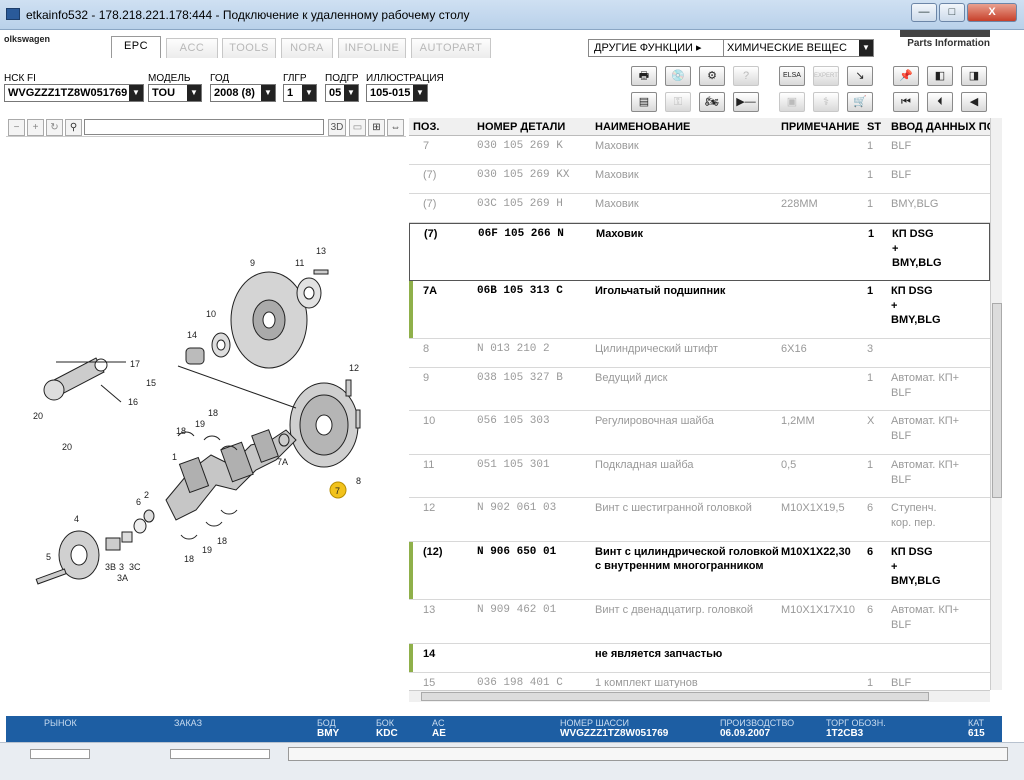 Image resolution: width=1024 pixels, height=780 pixels. Describe the element at coordinates (204, 127) in the screenshot. I see `illustration-search-input` at that location.